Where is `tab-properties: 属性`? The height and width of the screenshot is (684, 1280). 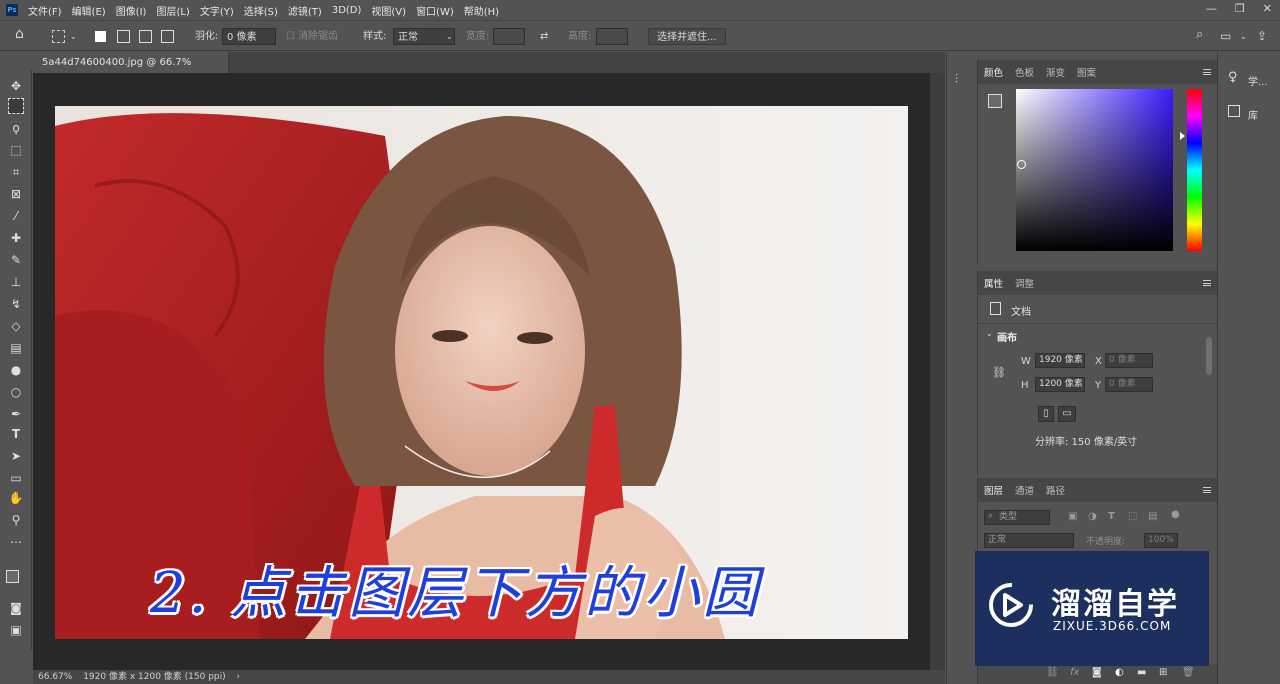 tab-properties: 属性 is located at coordinates (993, 283).